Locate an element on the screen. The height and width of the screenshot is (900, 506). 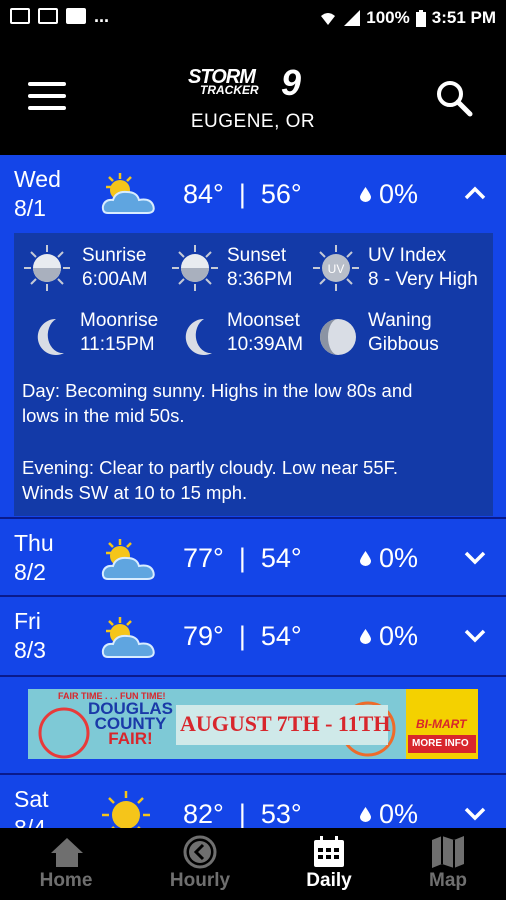
search-button is located at coordinates (454, 98).